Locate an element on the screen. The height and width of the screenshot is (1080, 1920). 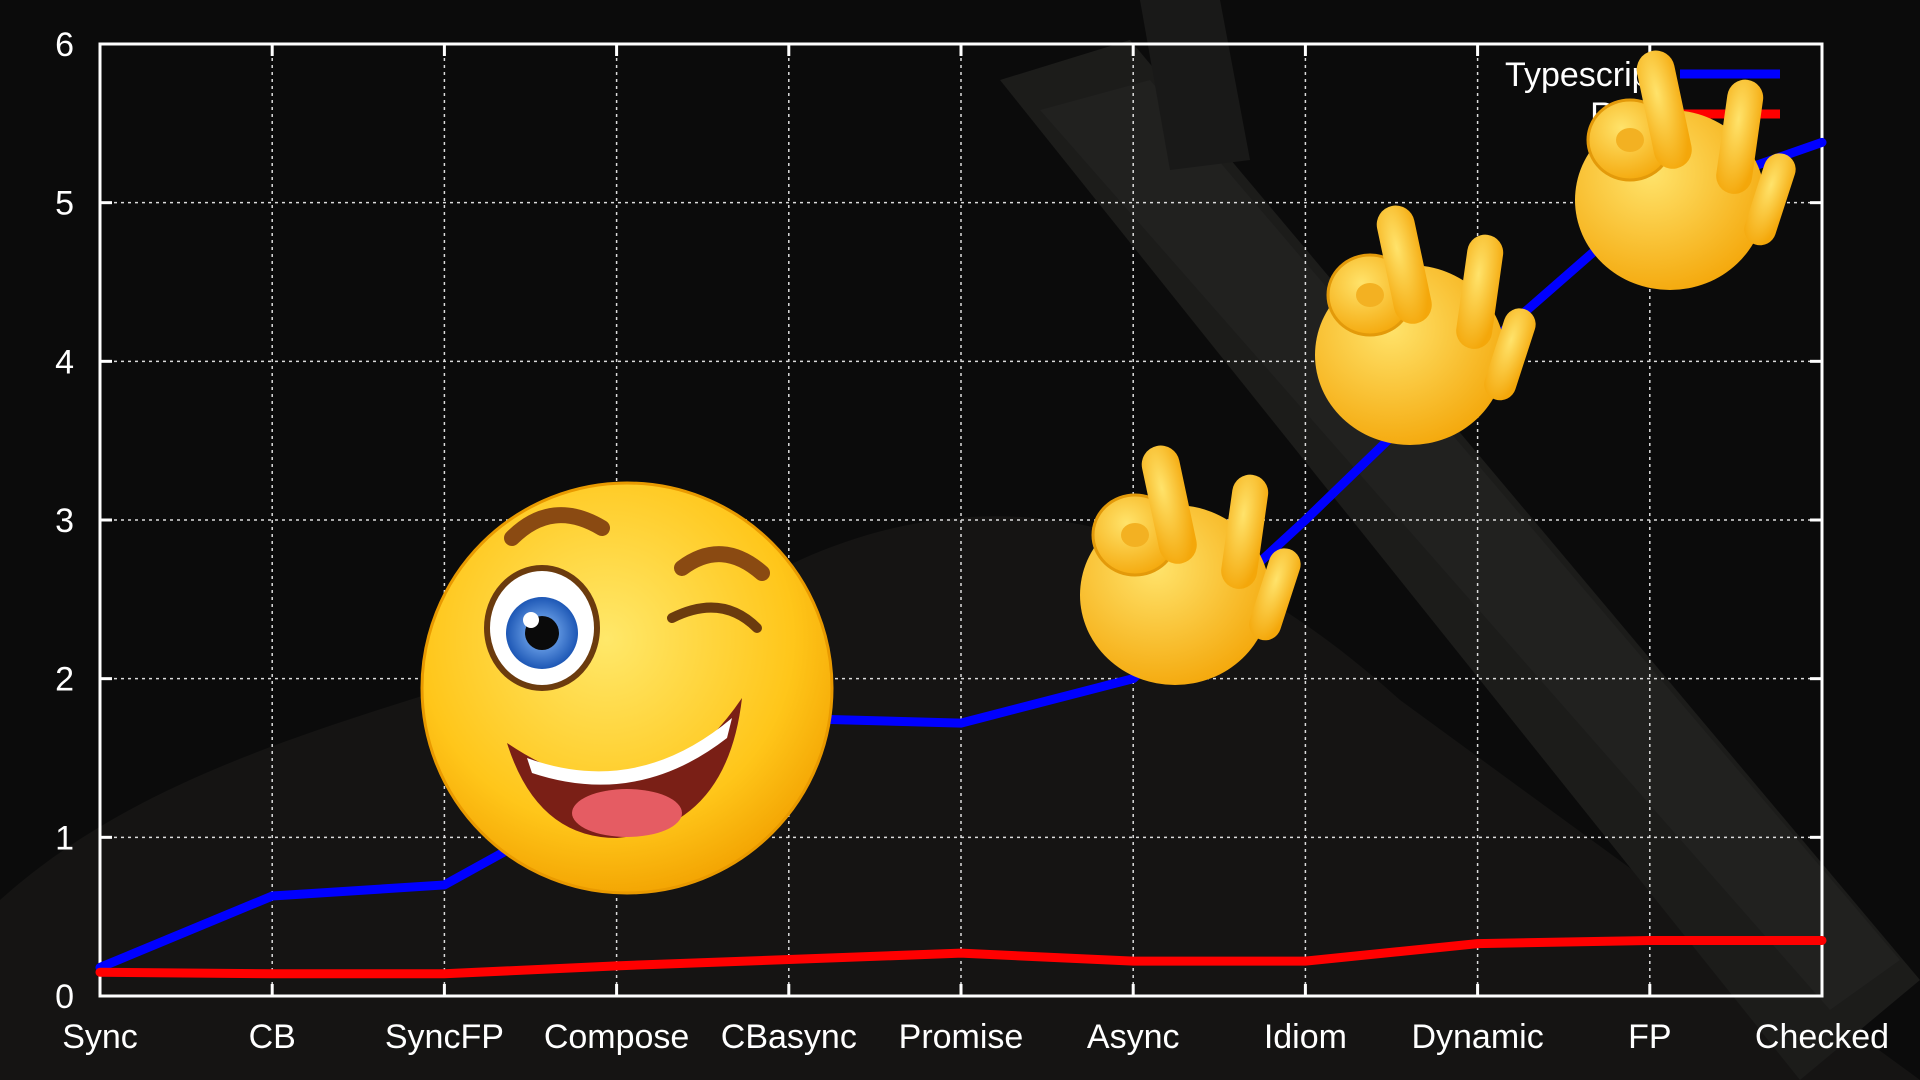
y-tick-label: 2 is located at coordinates (64, 680).